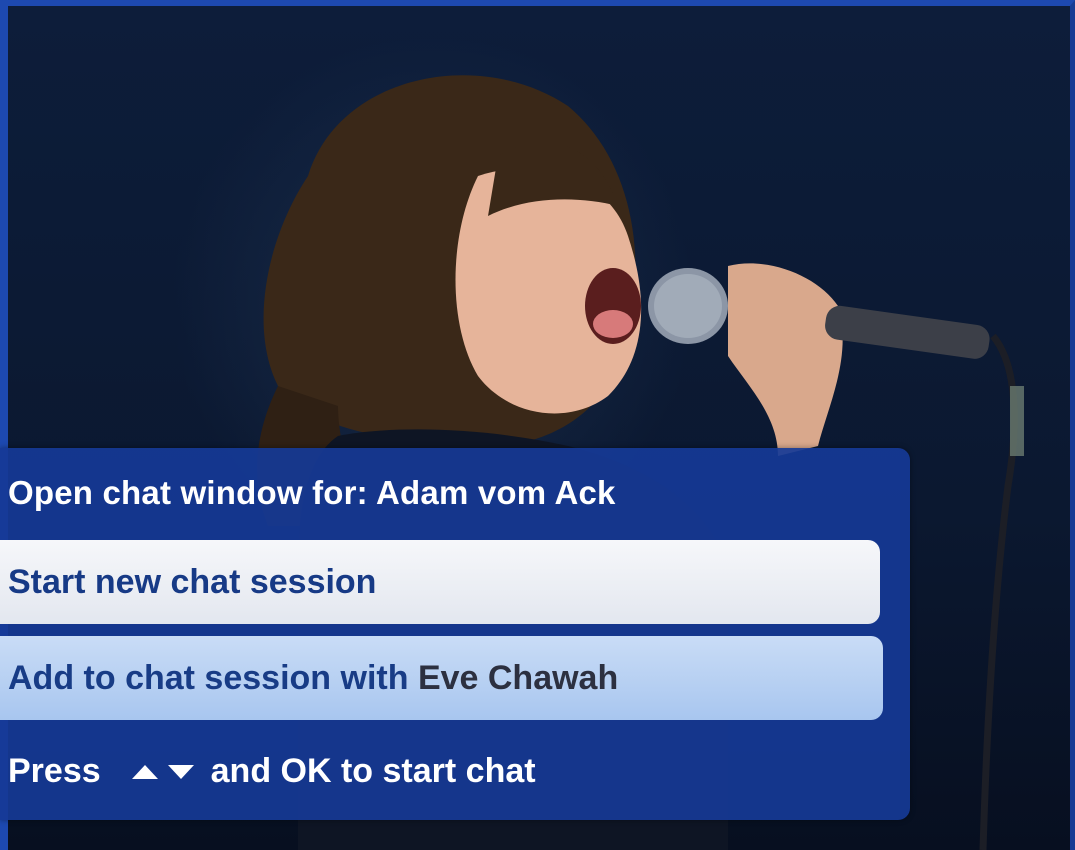 This screenshot has height=850, width=1075. What do you see at coordinates (192, 581) in the screenshot?
I see `option-label: Start new chat session` at bounding box center [192, 581].